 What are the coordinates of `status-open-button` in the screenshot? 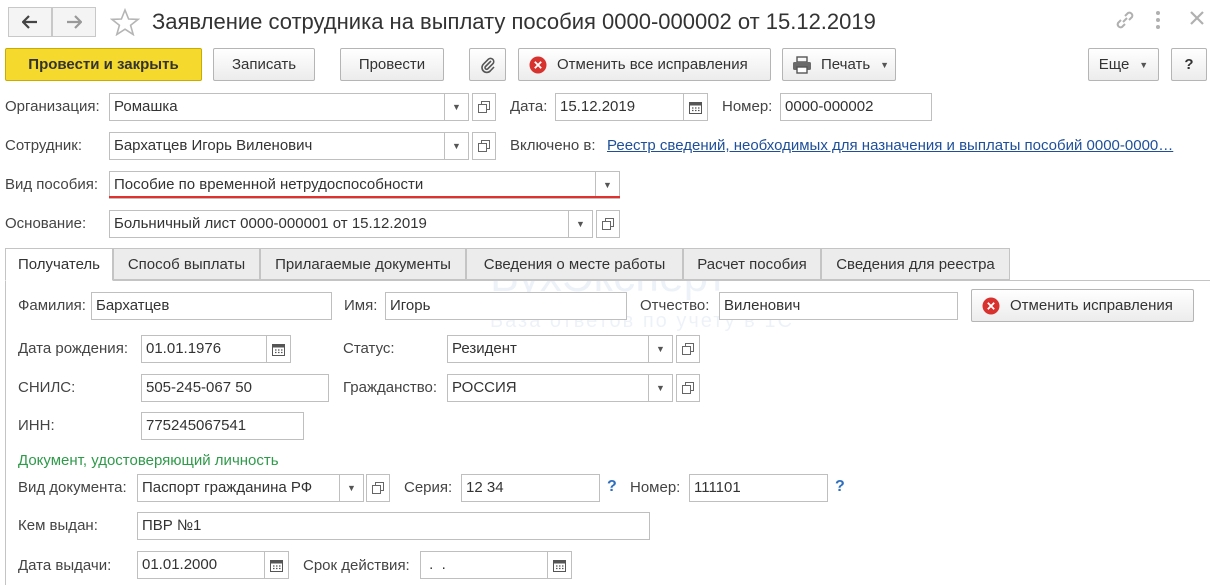 It's located at (688, 349).